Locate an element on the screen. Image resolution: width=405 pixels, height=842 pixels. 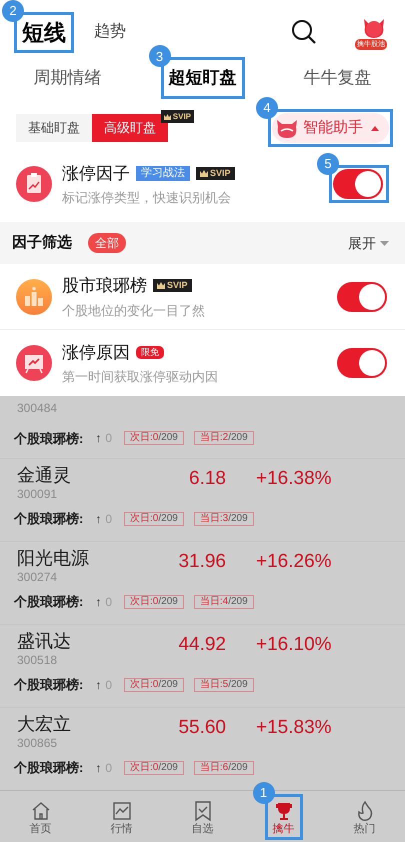
section-title: 因子筛选 is located at coordinates (42, 242).